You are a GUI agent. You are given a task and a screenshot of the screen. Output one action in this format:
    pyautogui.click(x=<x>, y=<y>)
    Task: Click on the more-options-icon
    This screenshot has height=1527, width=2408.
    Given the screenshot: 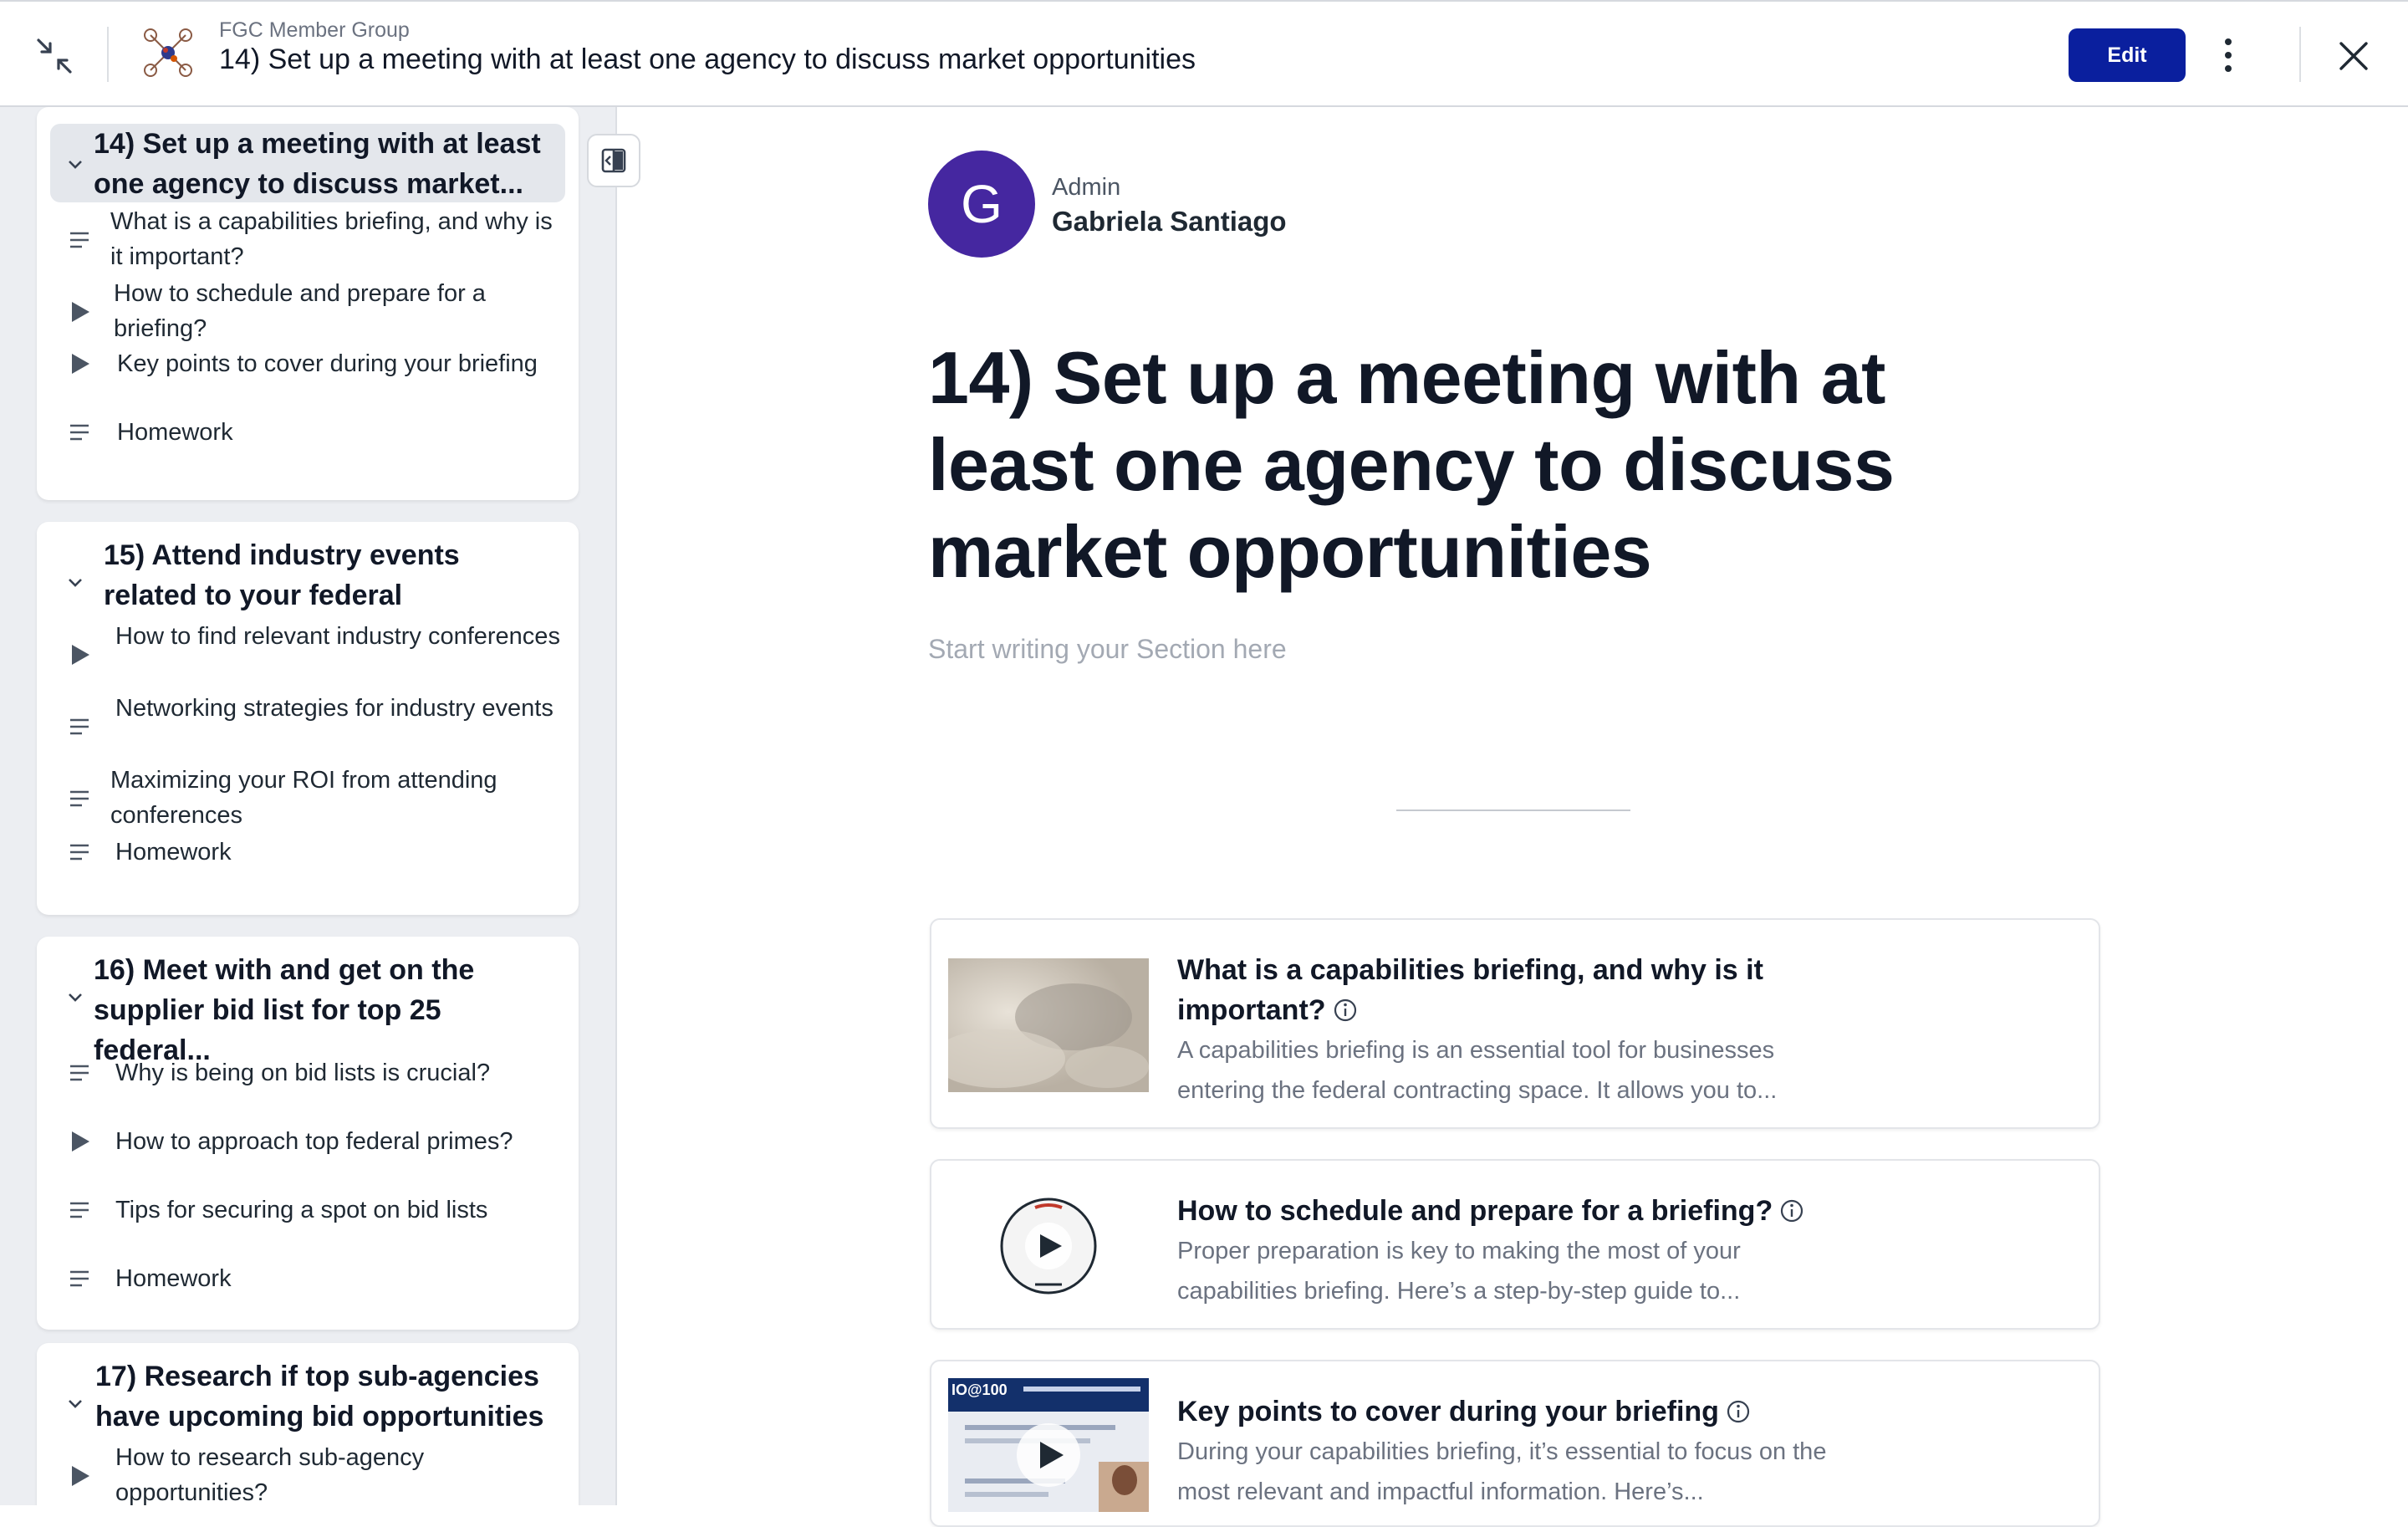 What is the action you would take?
    pyautogui.click(x=2228, y=56)
    